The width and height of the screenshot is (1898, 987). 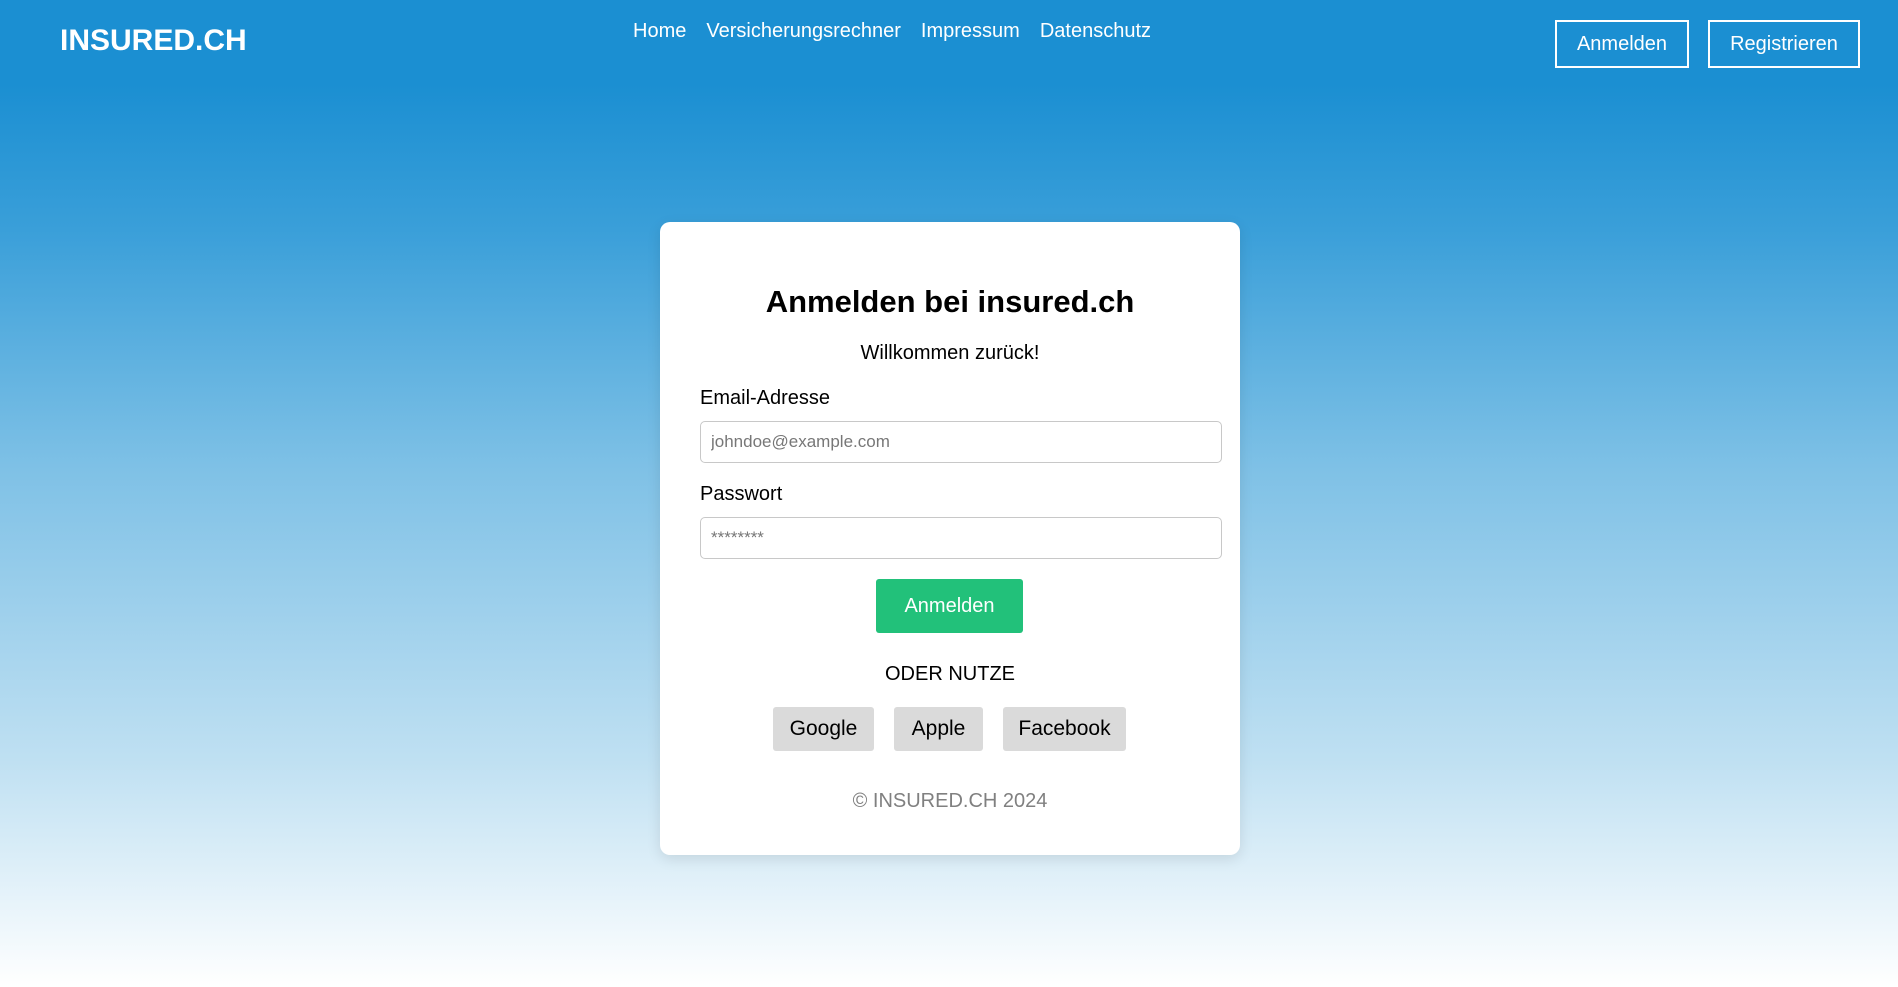 I want to click on alternative-login-divider: ODER NUTZE, so click(x=950, y=674).